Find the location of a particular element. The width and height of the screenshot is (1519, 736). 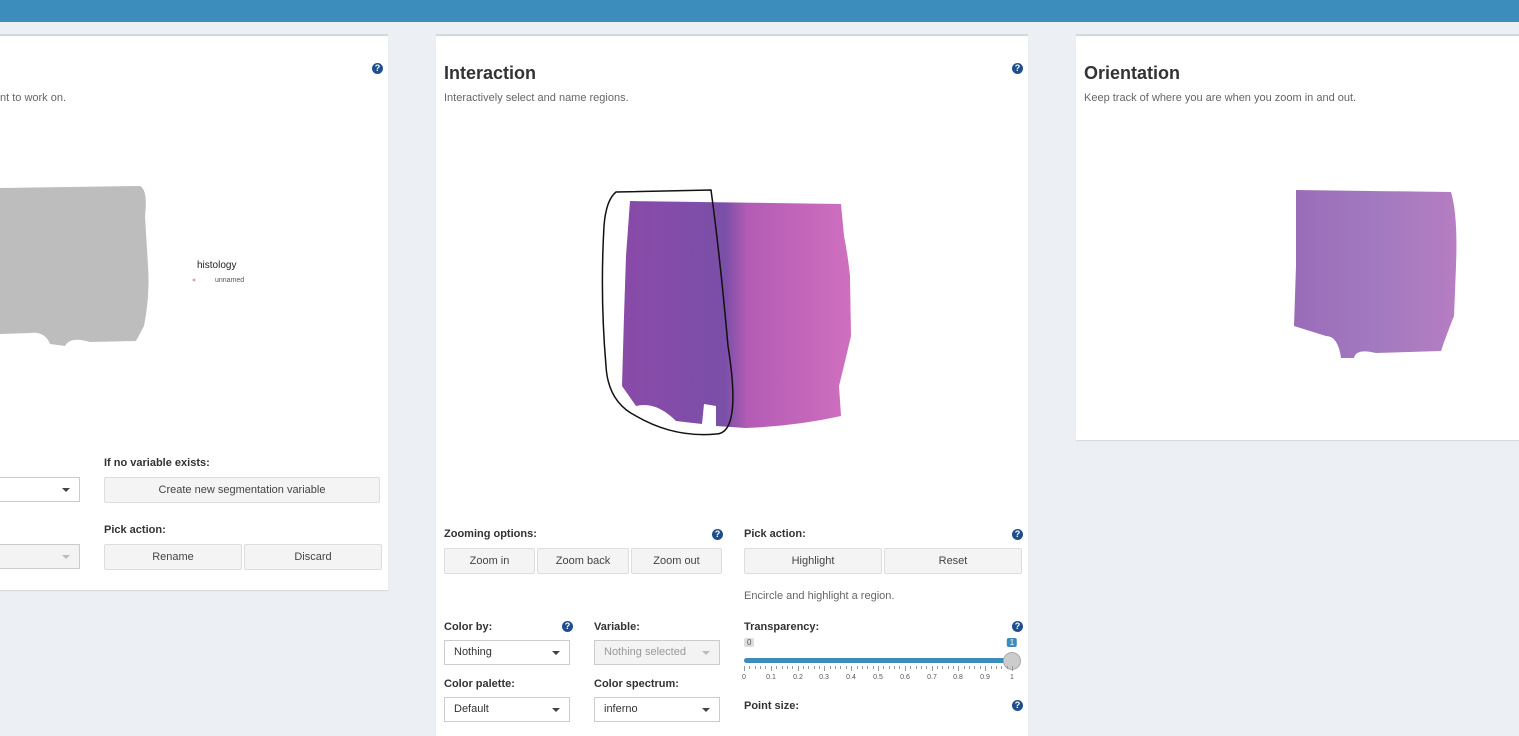

top-navbar is located at coordinates (759, 11).